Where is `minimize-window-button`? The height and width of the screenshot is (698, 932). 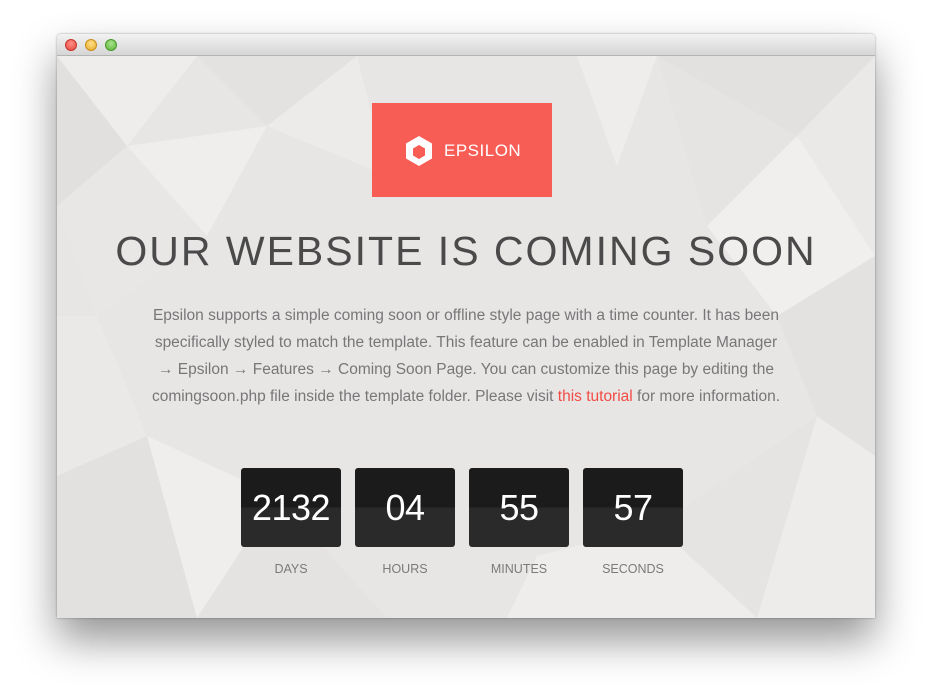
minimize-window-button is located at coordinates (91, 45).